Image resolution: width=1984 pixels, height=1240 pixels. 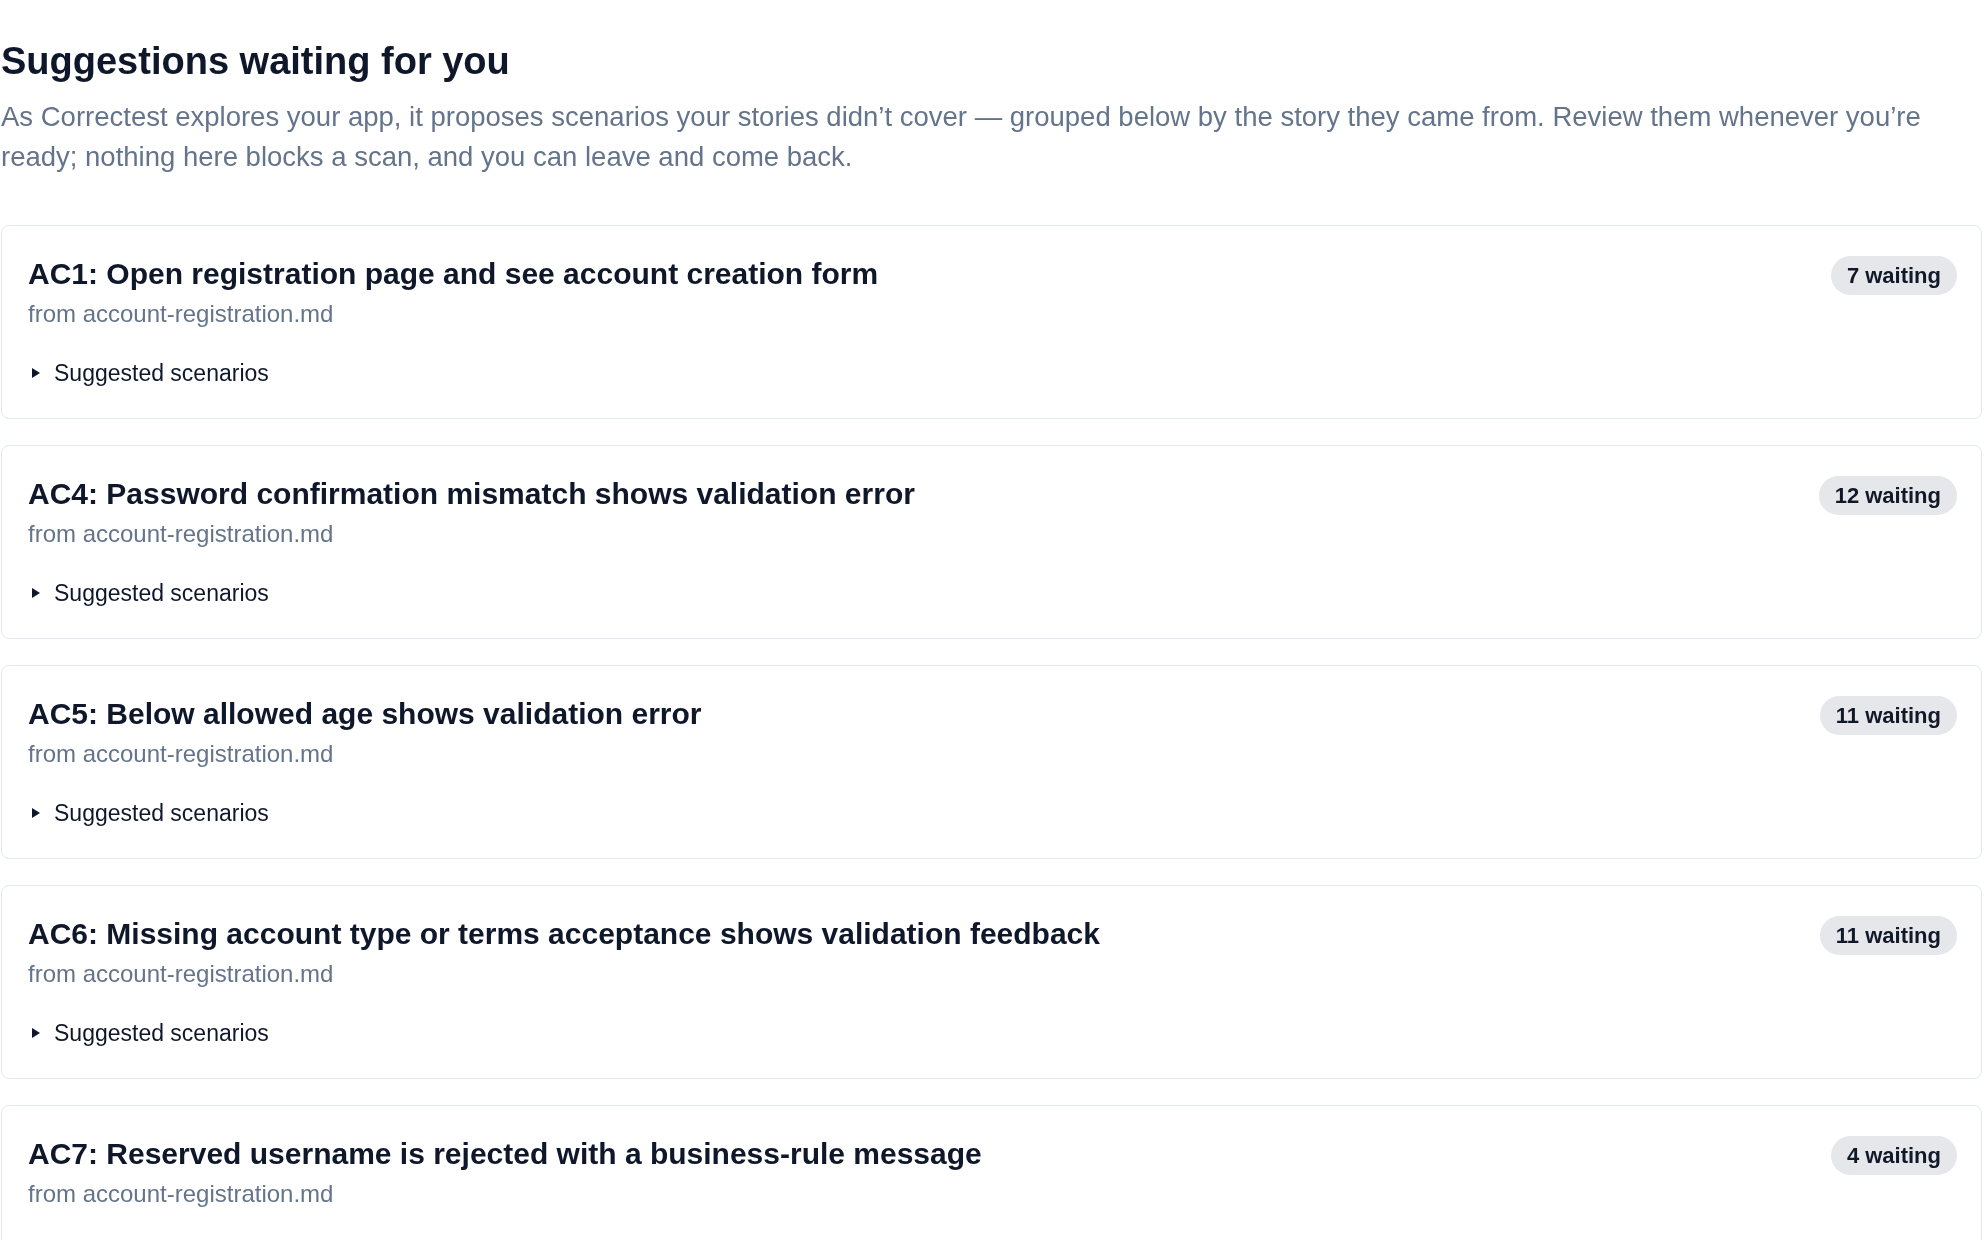 What do you see at coordinates (961, 136) in the screenshot?
I see `page-description: As Correctest explores your app, it proposes scenarios your stories didn’t cover — grouped below by the story they came from. Review them whenever you’re ready; nothing here blocks a scan, and you can leave and come back.` at bounding box center [961, 136].